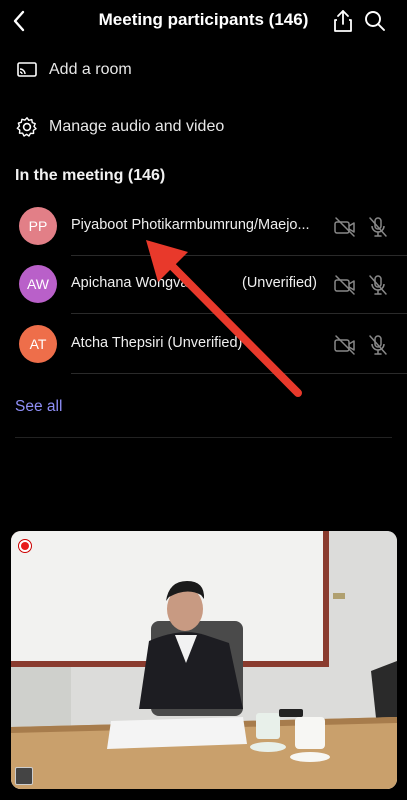 The height and width of the screenshot is (800, 407). What do you see at coordinates (24, 776) in the screenshot?
I see `pin-icon` at bounding box center [24, 776].